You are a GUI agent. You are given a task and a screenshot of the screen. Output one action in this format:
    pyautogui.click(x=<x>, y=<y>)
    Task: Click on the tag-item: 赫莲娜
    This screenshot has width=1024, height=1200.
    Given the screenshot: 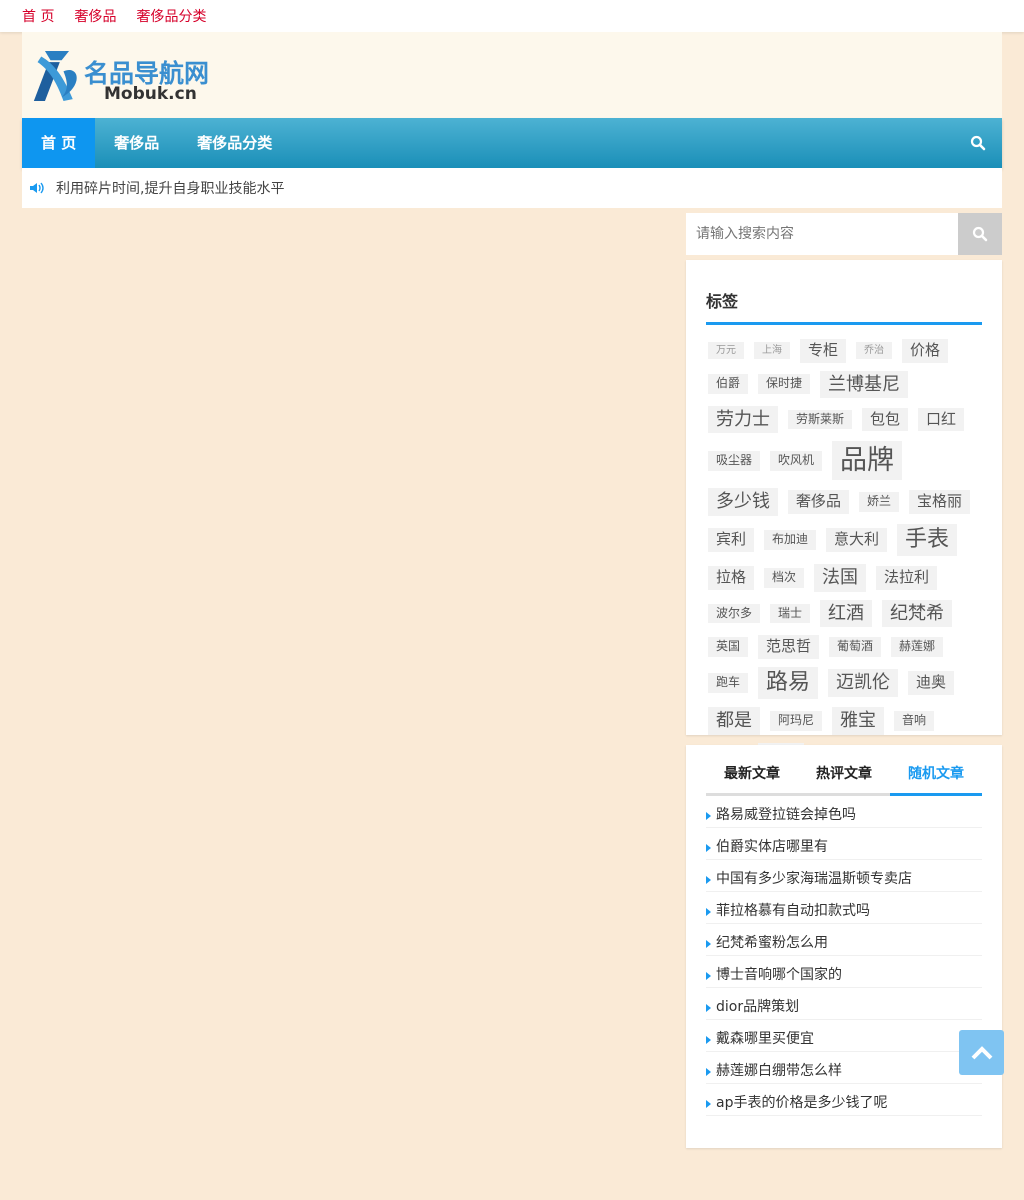 What is the action you would take?
    pyautogui.click(x=917, y=647)
    